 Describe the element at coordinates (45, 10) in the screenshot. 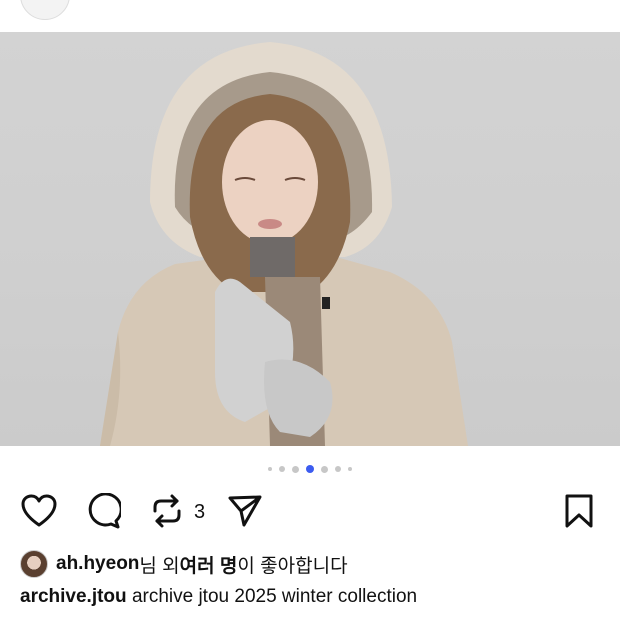

I see `profile-avatar` at that location.